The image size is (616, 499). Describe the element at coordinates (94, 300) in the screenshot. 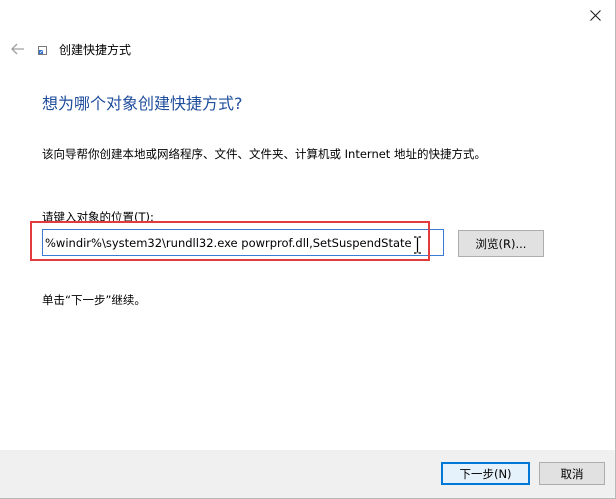

I see `continue-hint: 单击“下一步”继续。` at that location.